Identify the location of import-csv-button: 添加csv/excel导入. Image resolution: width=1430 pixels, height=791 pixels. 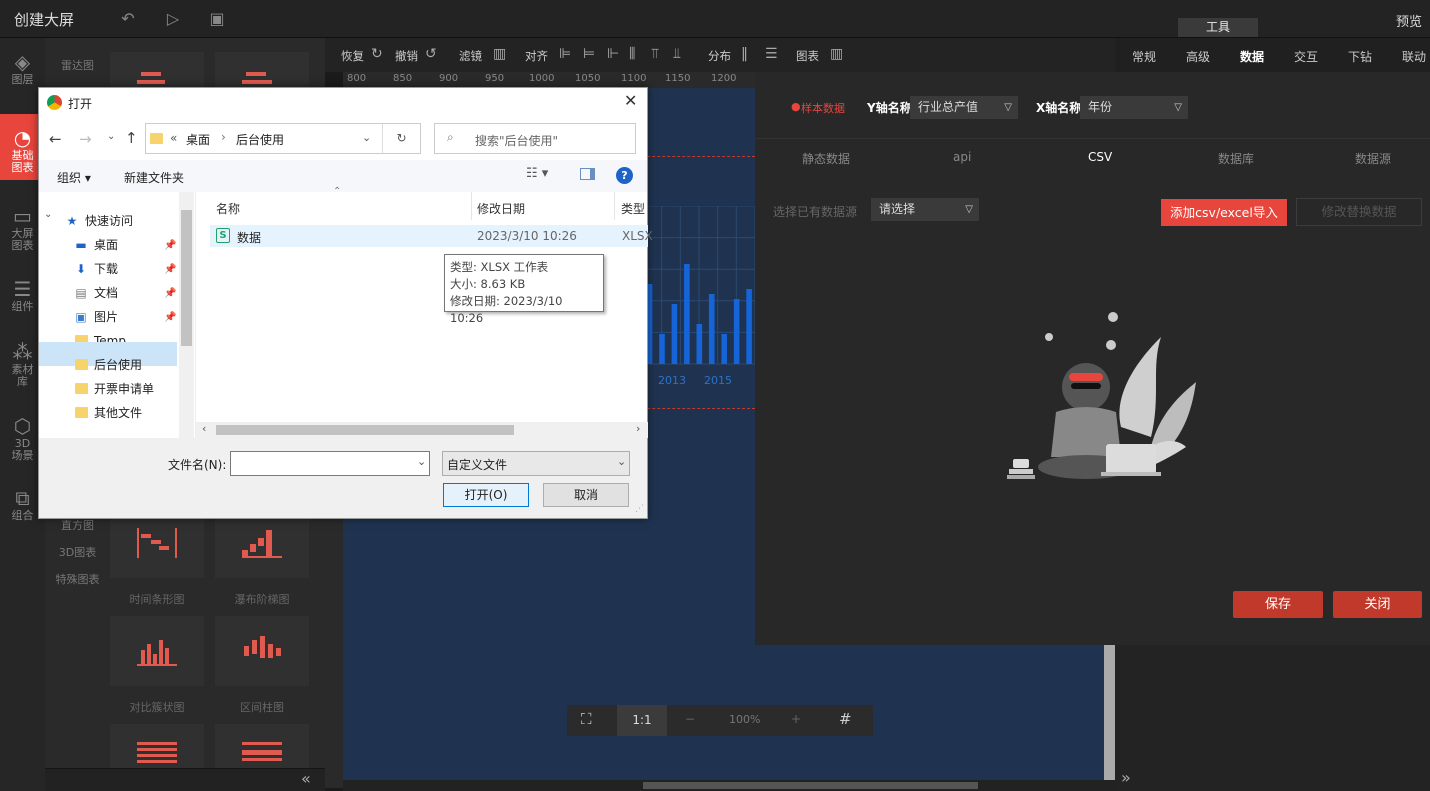
(1224, 212).